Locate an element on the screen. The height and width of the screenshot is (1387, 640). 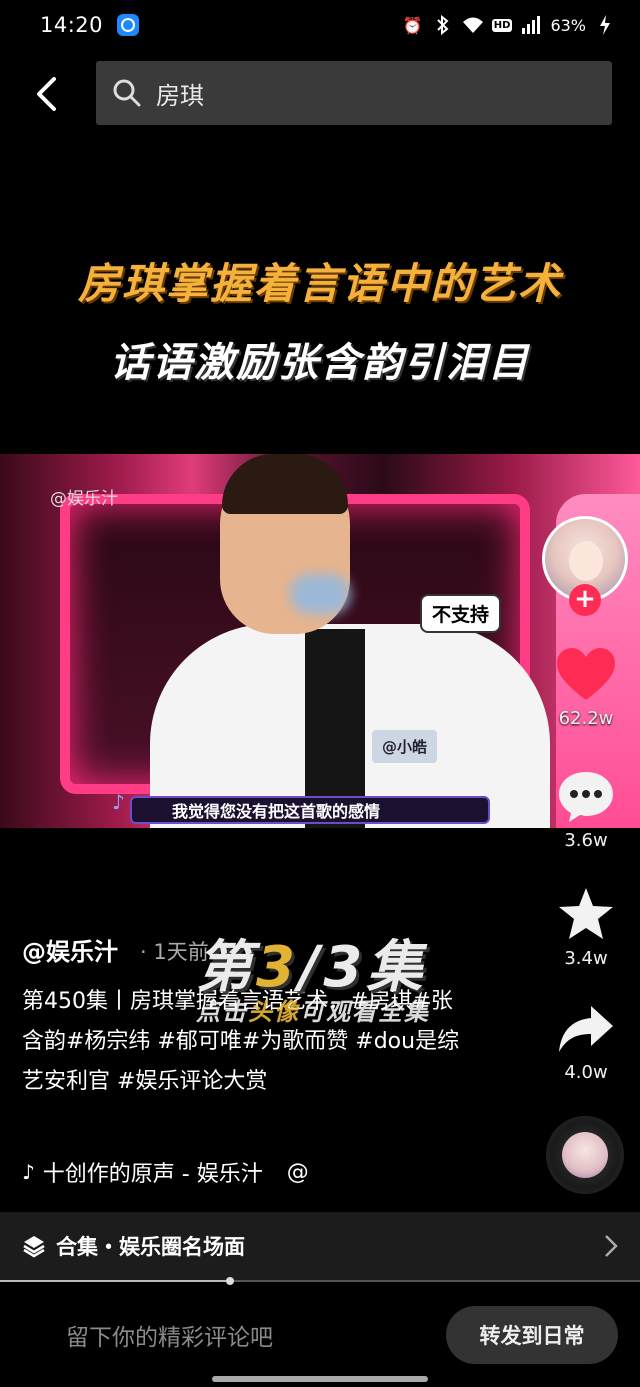
collection-label: 合集・娱乐圈名场面 is located at coordinates (150, 1247).